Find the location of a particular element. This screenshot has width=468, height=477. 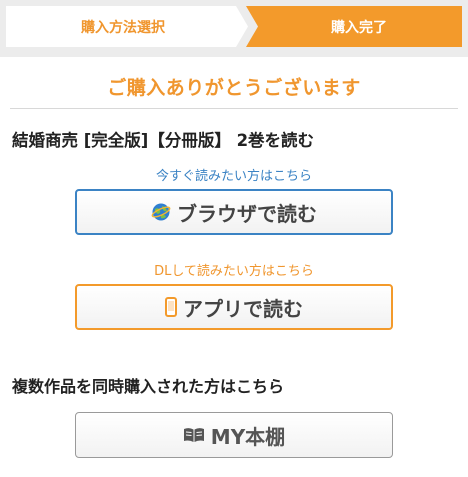

step-purchase-complete: 購入完了 is located at coordinates (354, 26).